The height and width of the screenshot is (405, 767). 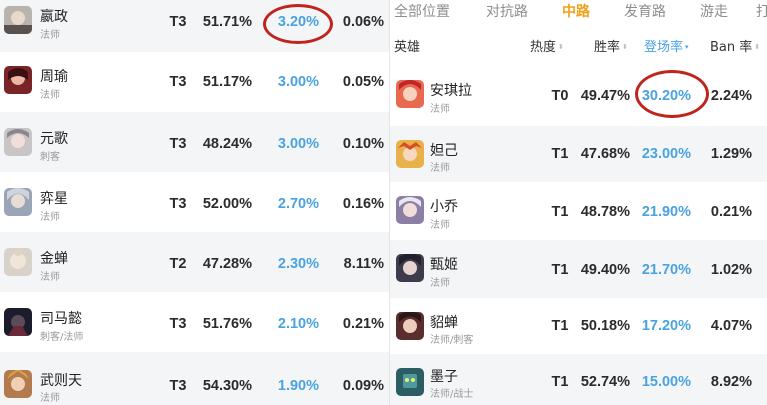 I want to click on table-row: 弈星 法师 T3 52.00% 2.70% 0.16%, so click(x=195, y=202).